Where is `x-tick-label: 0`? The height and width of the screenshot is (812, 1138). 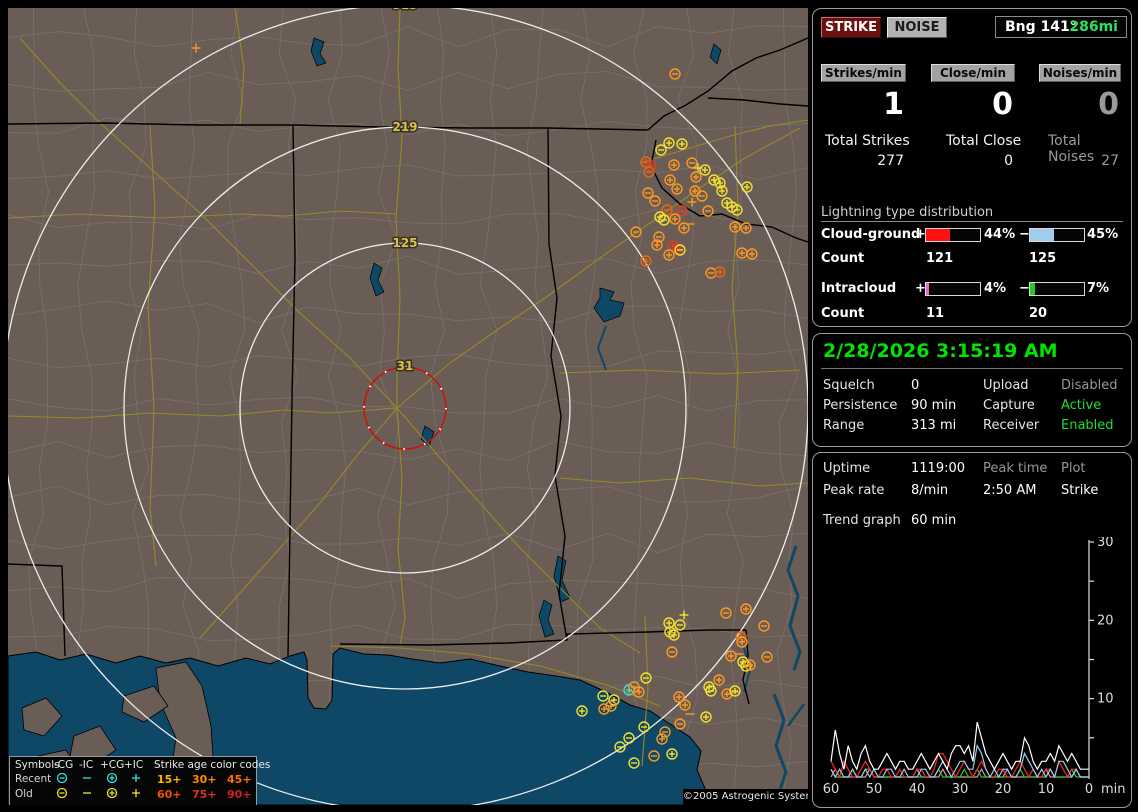
x-tick-label: 0 is located at coordinates (1089, 789).